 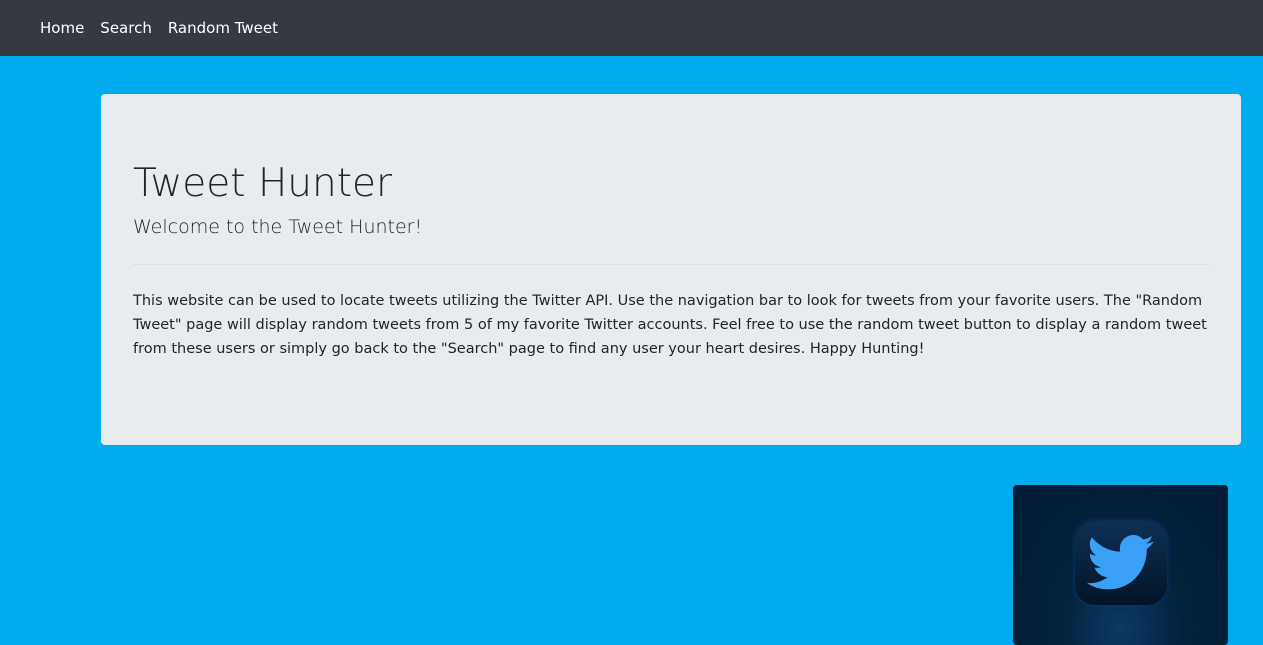 I want to click on page-title: Tweet Hunter, so click(x=263, y=183).